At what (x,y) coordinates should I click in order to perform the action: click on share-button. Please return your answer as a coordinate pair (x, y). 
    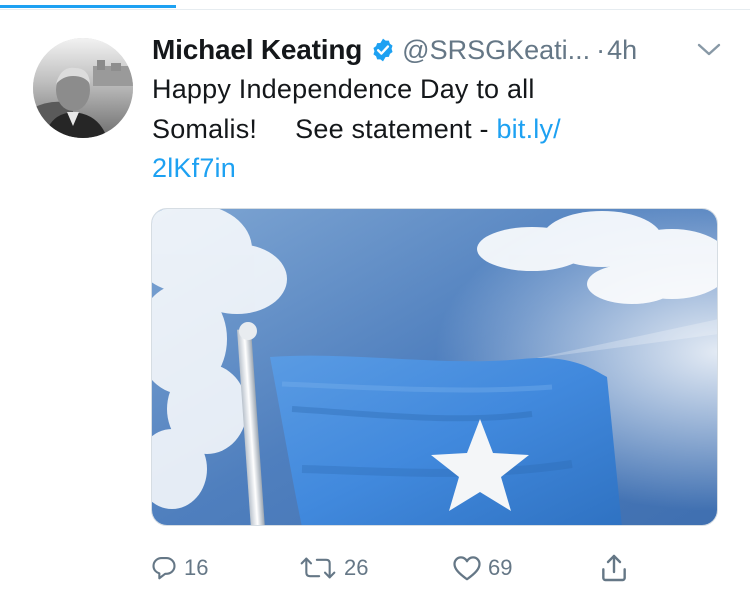
    Looking at the image, I should click on (614, 568).